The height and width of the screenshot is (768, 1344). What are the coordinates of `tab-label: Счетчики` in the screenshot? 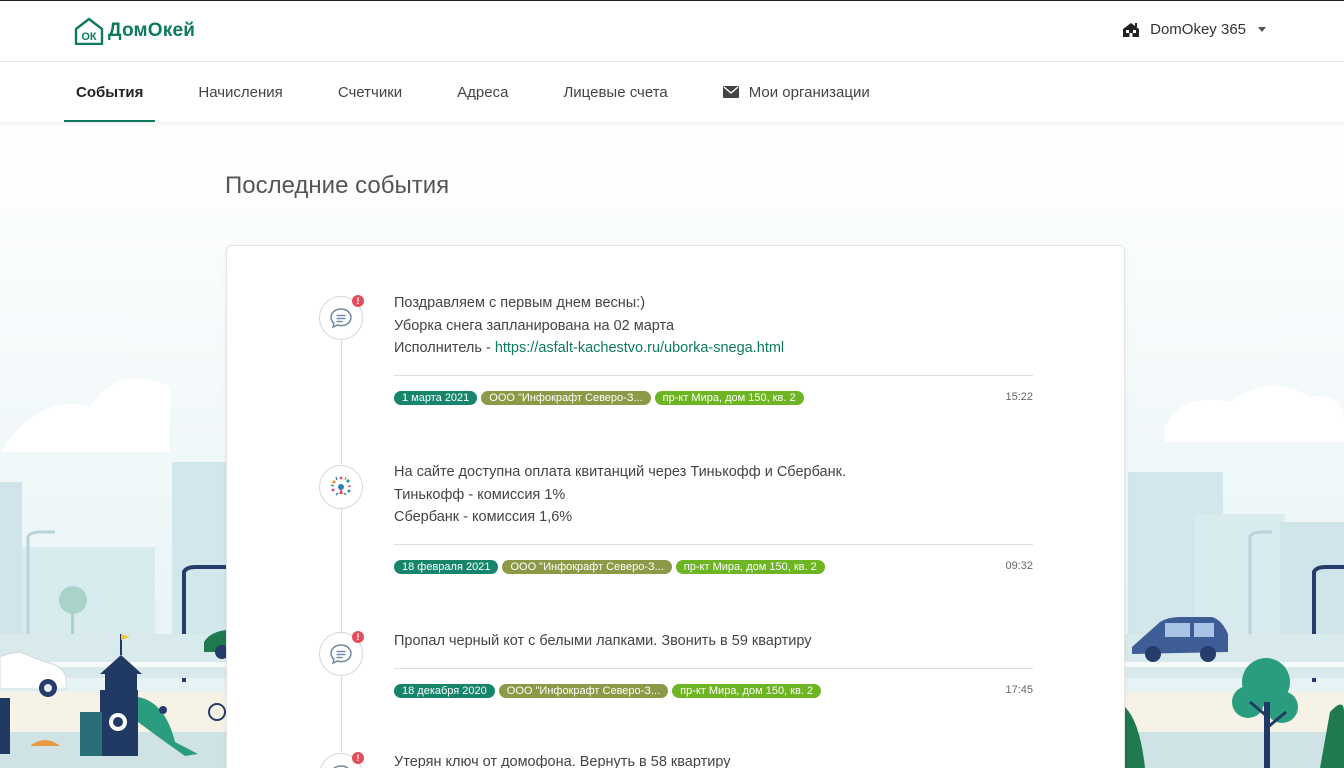 It's located at (370, 92).